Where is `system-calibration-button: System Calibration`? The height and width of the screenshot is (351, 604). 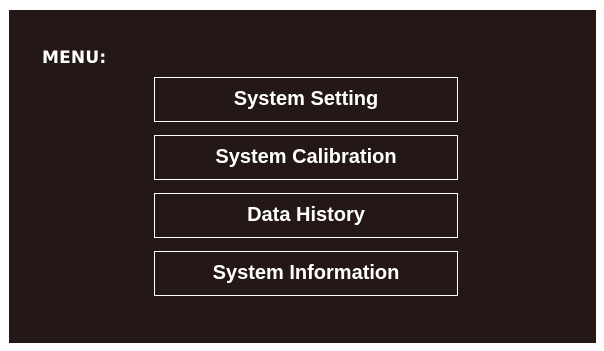 system-calibration-button: System Calibration is located at coordinates (306, 157).